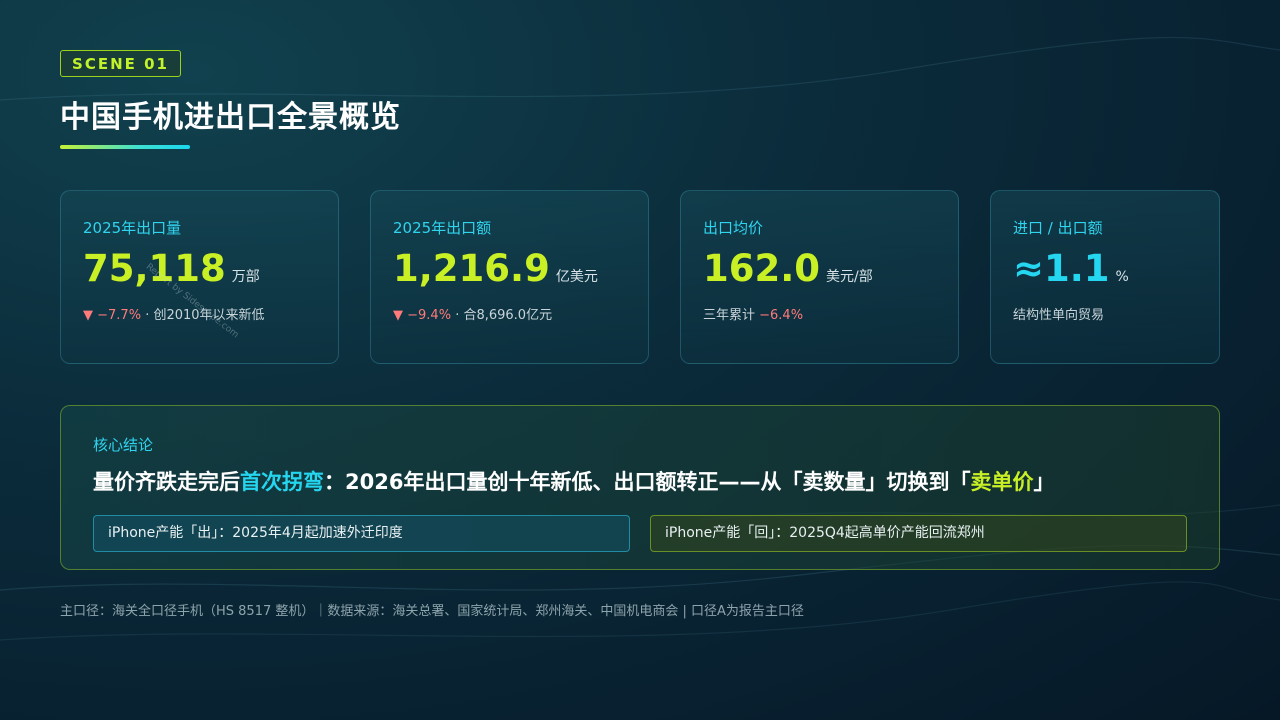  I want to click on kpi-note: · 合8,696.0亿元, so click(502, 315).